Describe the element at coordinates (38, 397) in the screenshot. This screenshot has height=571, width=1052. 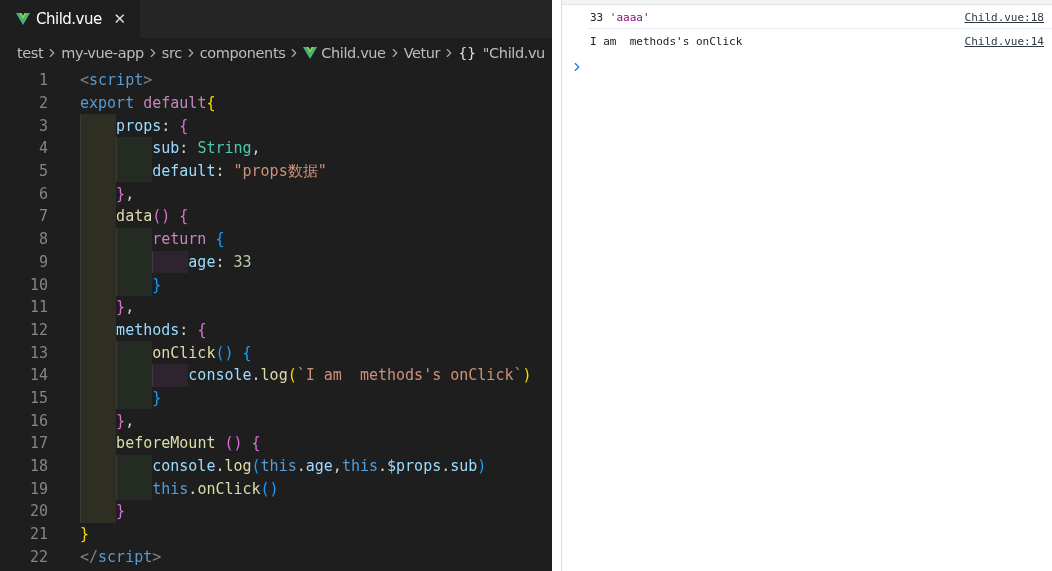
I see `line-number: 15` at that location.